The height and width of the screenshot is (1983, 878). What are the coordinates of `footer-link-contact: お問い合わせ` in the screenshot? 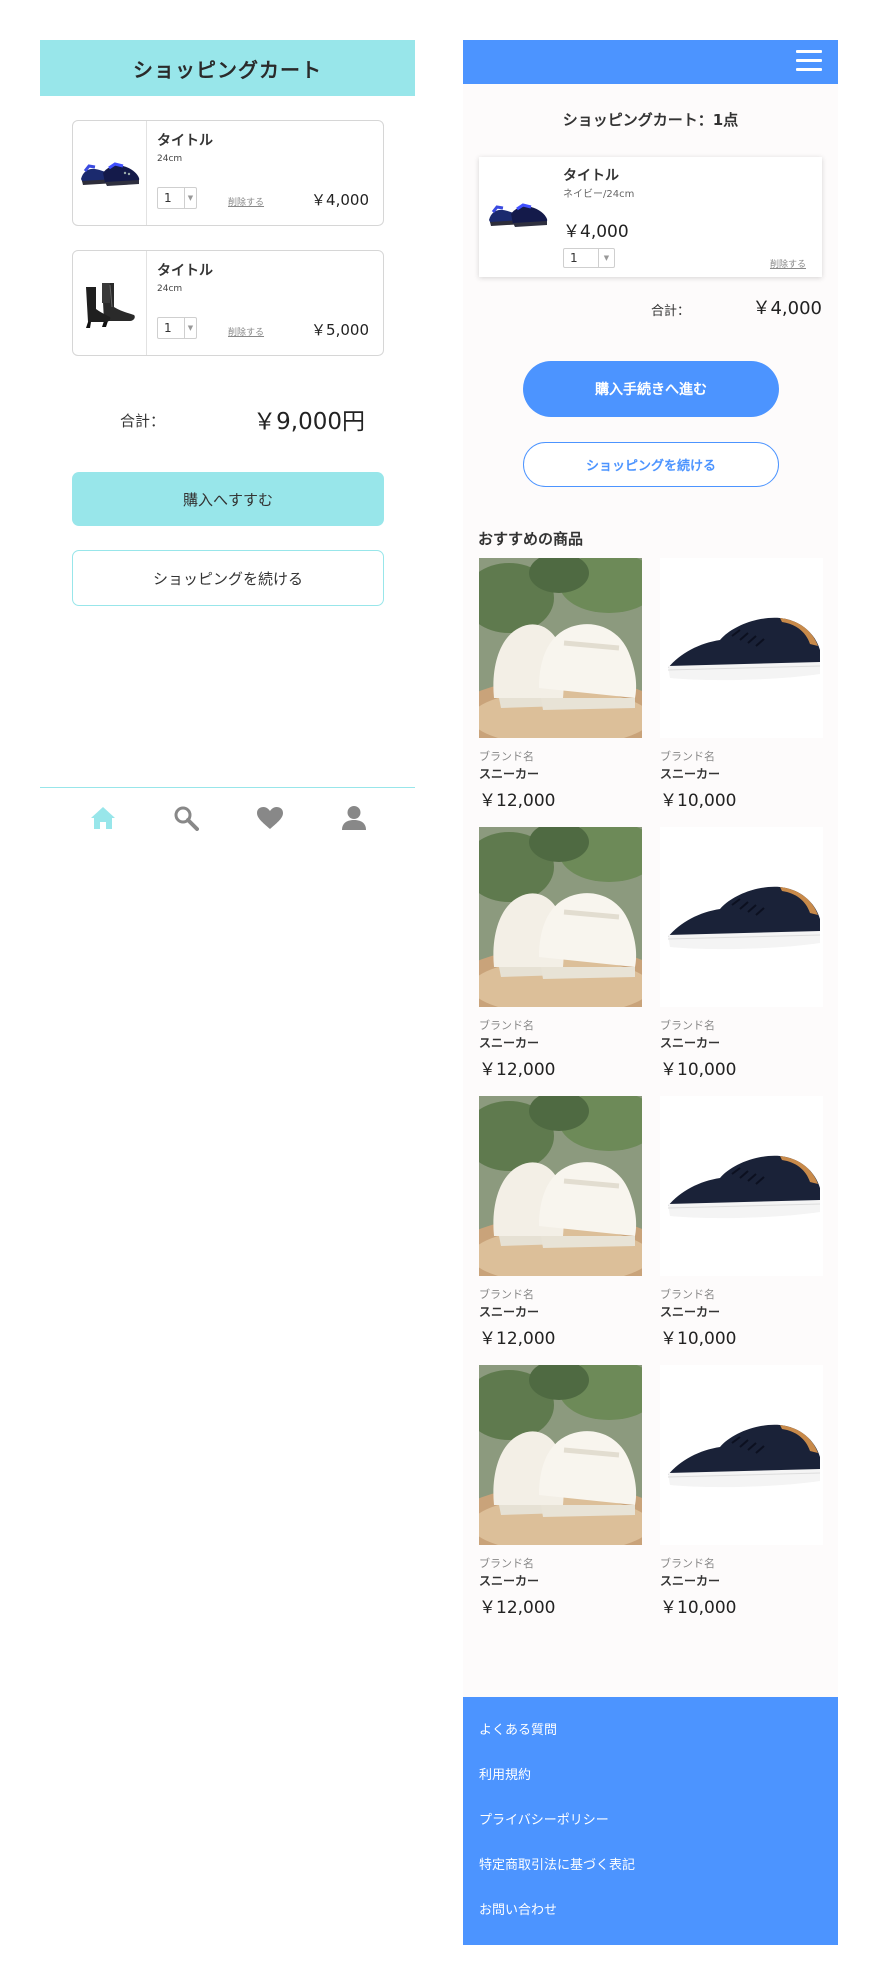 It's located at (650, 1923).